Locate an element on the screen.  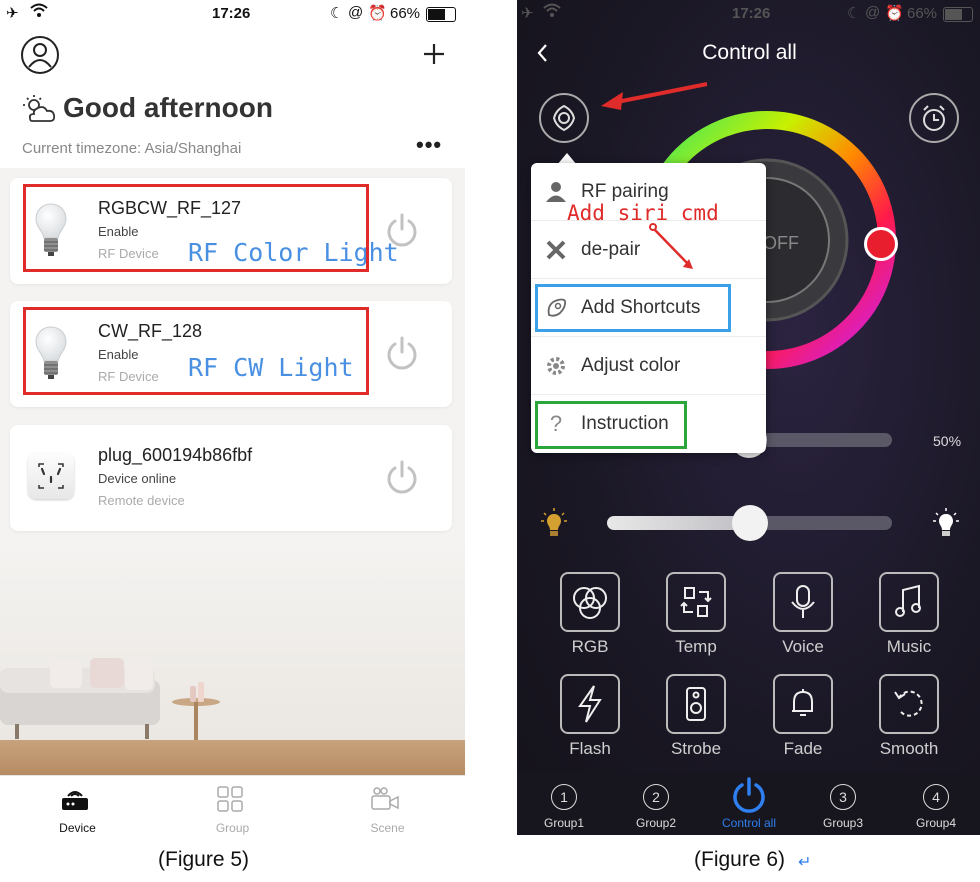
figure-caption: (Figure 5) is located at coordinates (204, 859).